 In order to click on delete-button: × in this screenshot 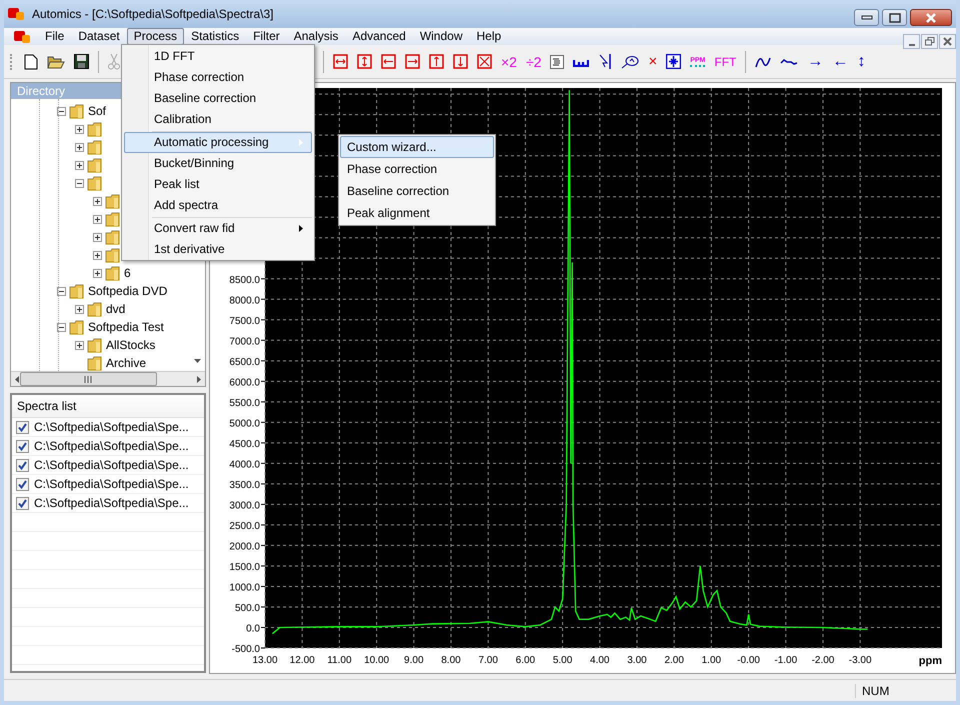, I will do `click(653, 61)`.